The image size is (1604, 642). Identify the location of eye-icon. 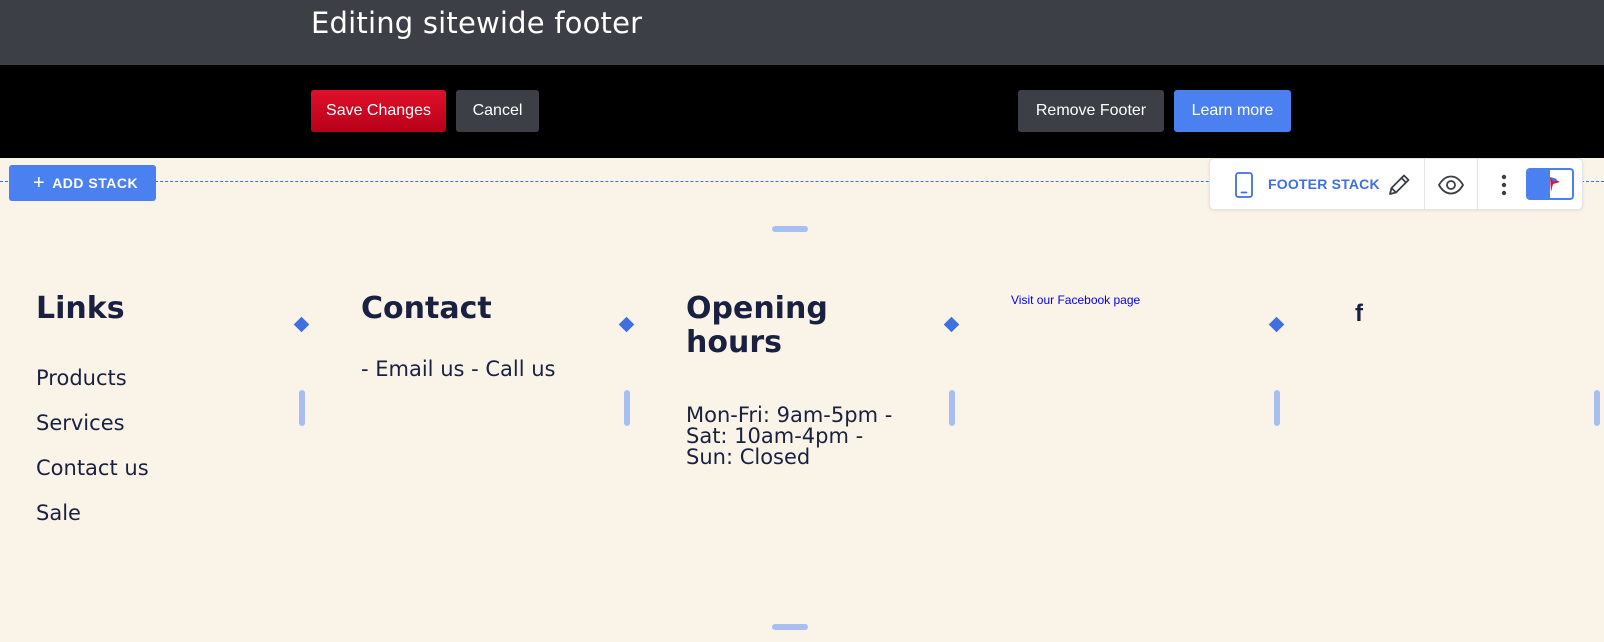
(1451, 185).